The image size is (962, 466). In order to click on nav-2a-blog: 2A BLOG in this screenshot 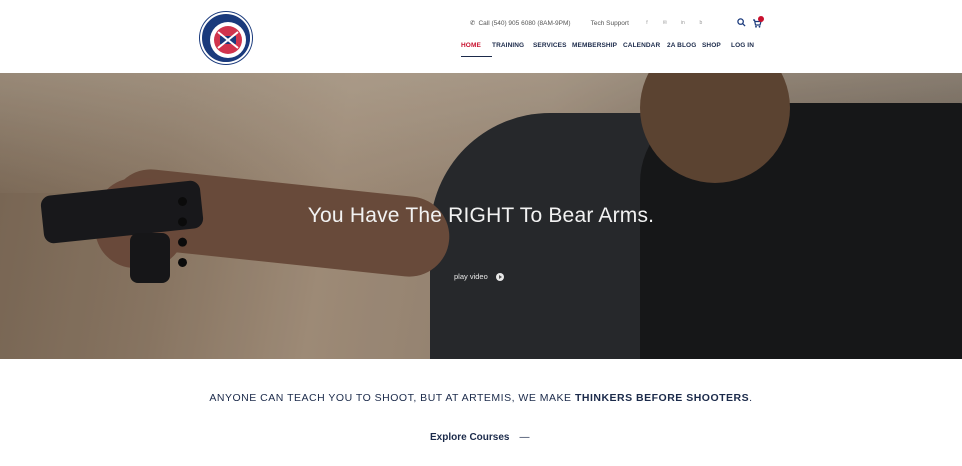, I will do `click(684, 45)`.